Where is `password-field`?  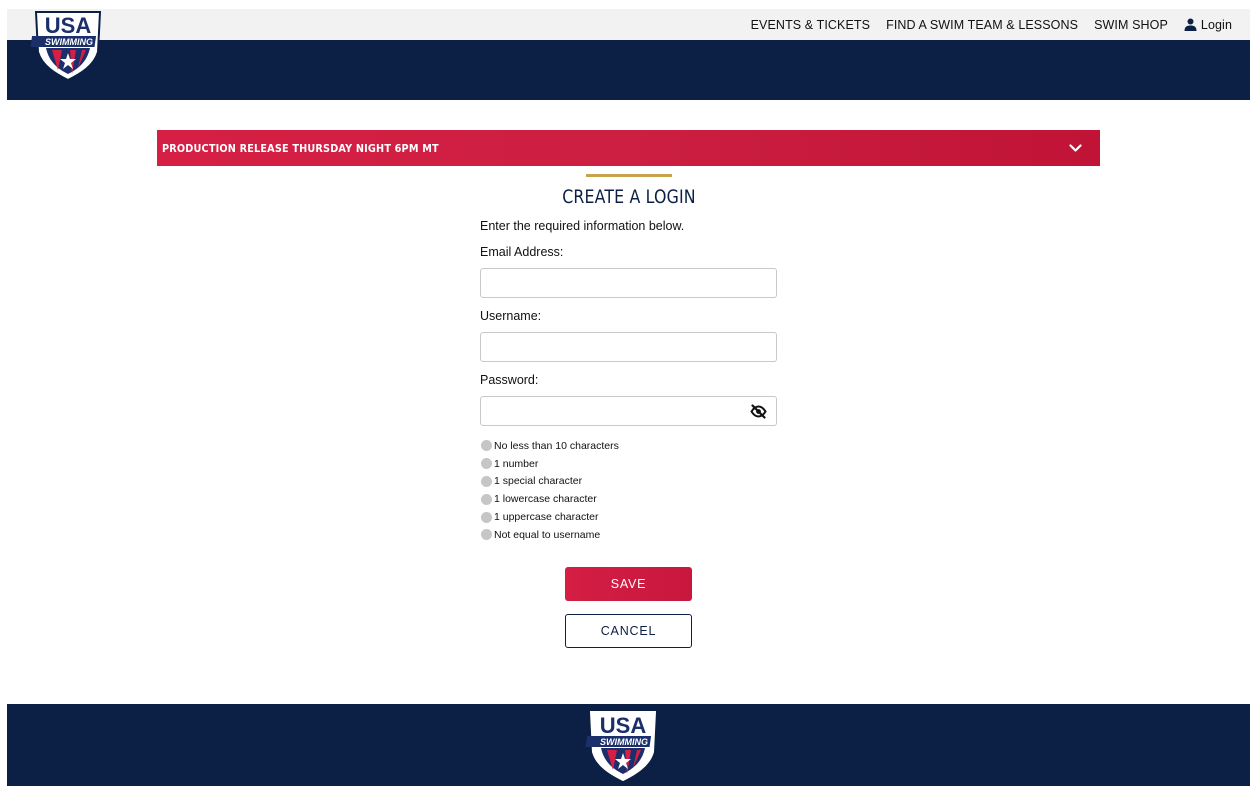 password-field is located at coordinates (628, 411).